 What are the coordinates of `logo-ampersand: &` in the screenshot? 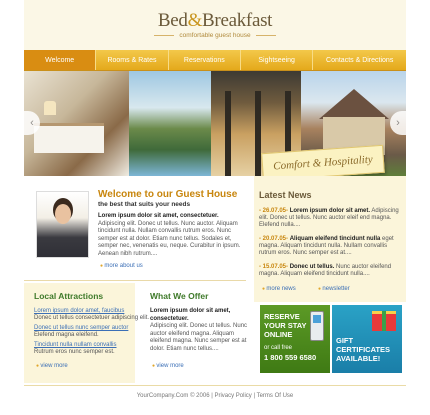 It's located at (195, 20).